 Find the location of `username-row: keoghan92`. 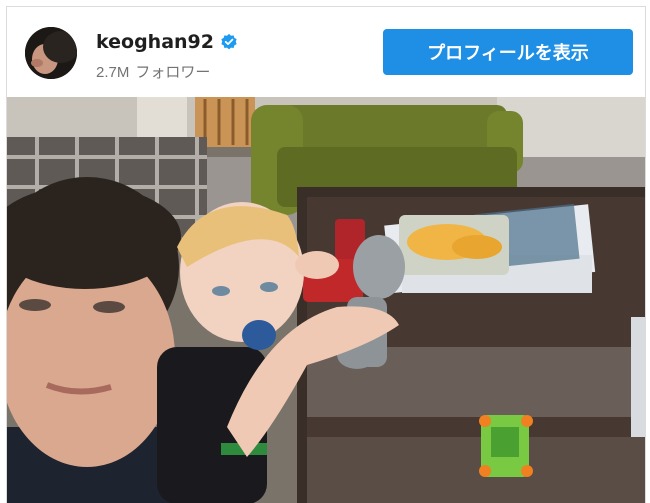

username-row: keoghan92 is located at coordinates (167, 42).